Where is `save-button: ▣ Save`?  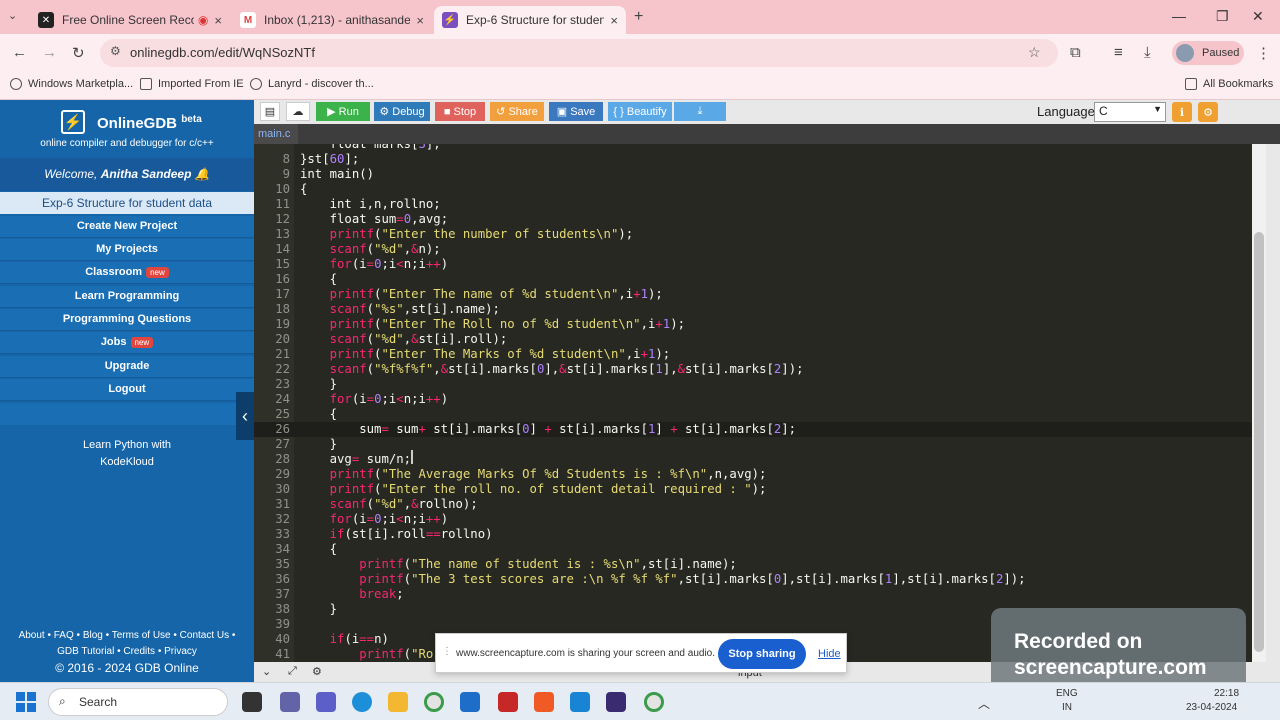 save-button: ▣ Save is located at coordinates (576, 111).